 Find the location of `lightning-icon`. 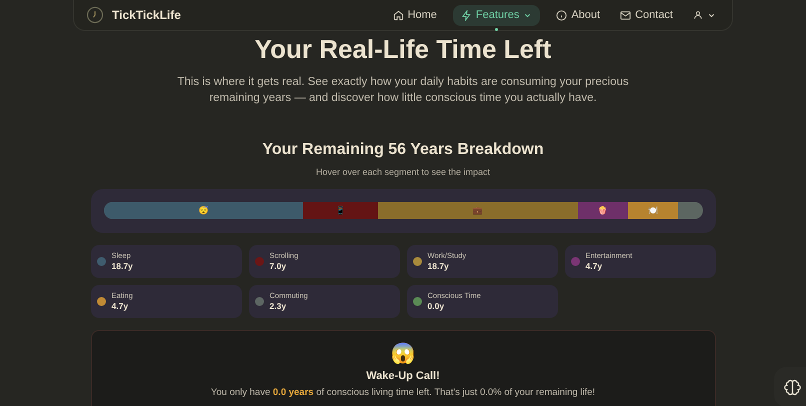

lightning-icon is located at coordinates (466, 15).